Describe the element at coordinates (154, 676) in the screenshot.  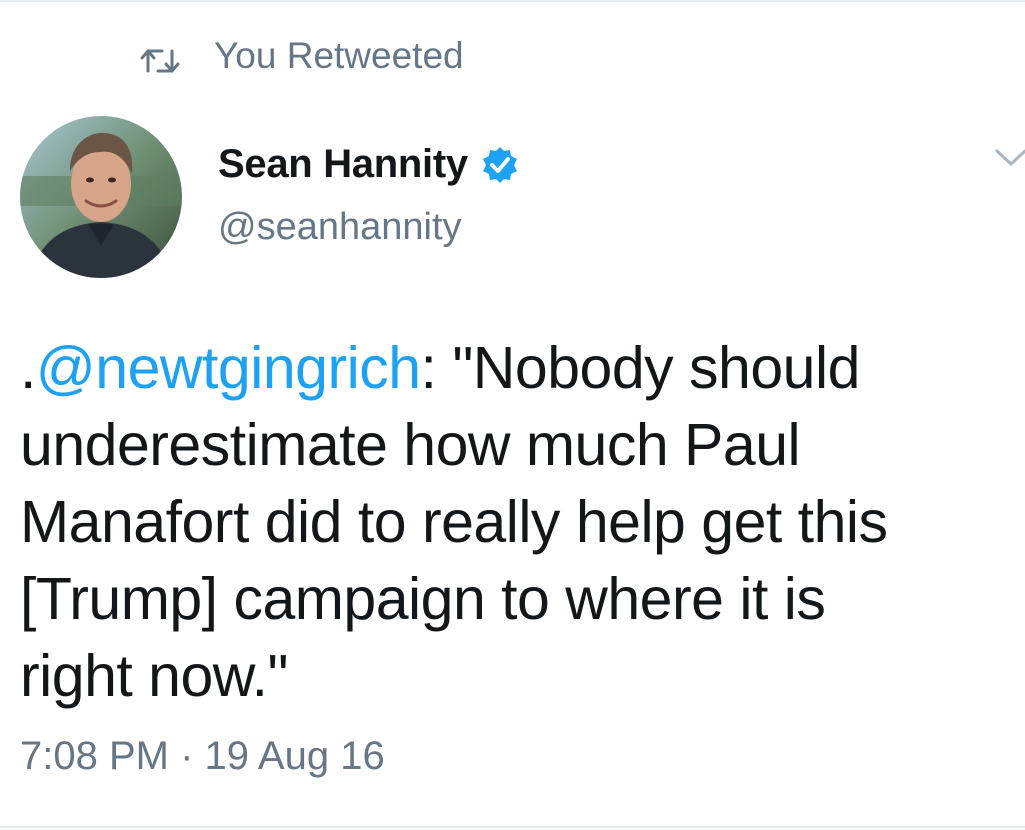
I see `tweet-line-5: right now."` at that location.